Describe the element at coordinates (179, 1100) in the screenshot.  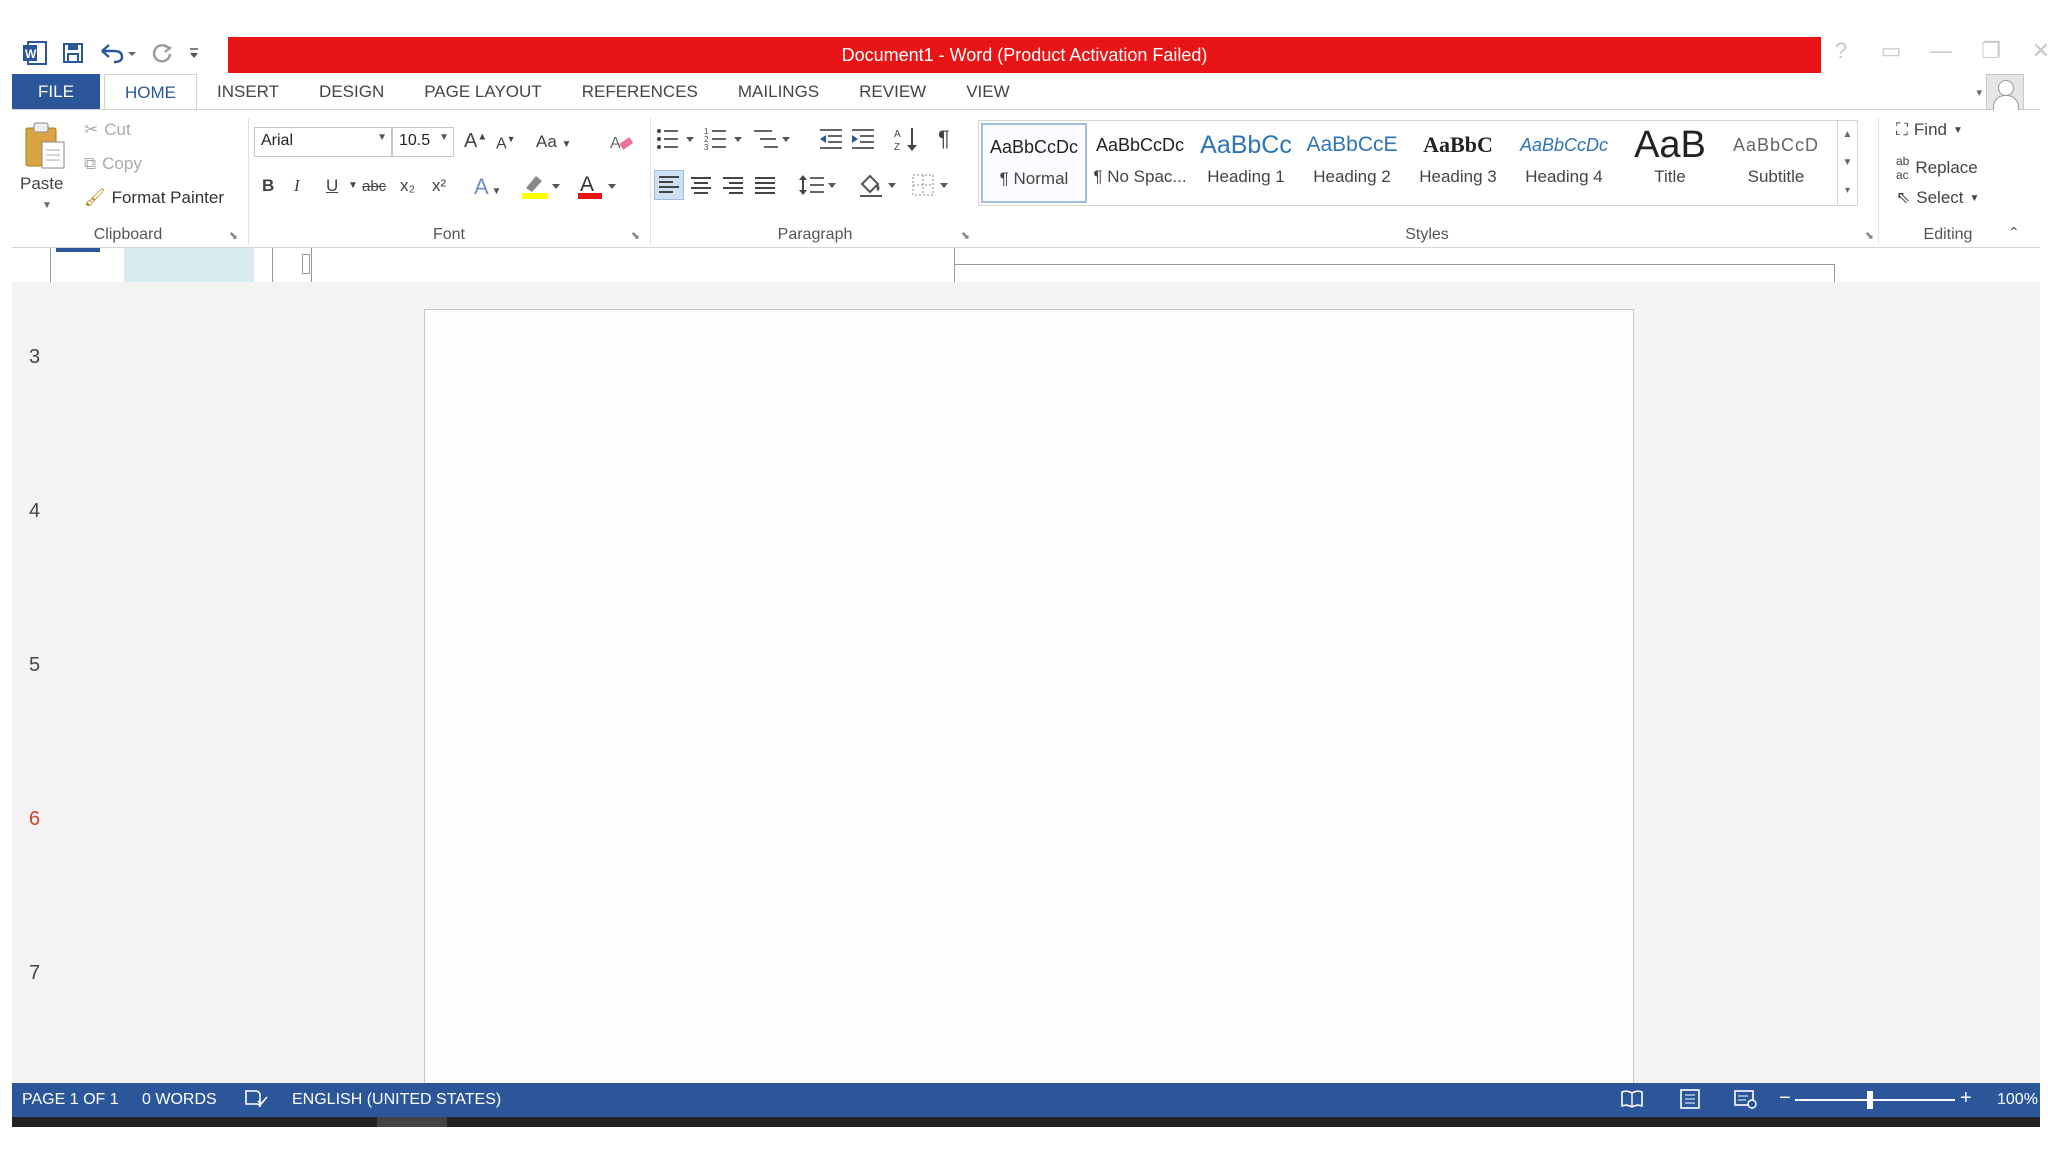
I see `word-count: 0 WORDS` at that location.